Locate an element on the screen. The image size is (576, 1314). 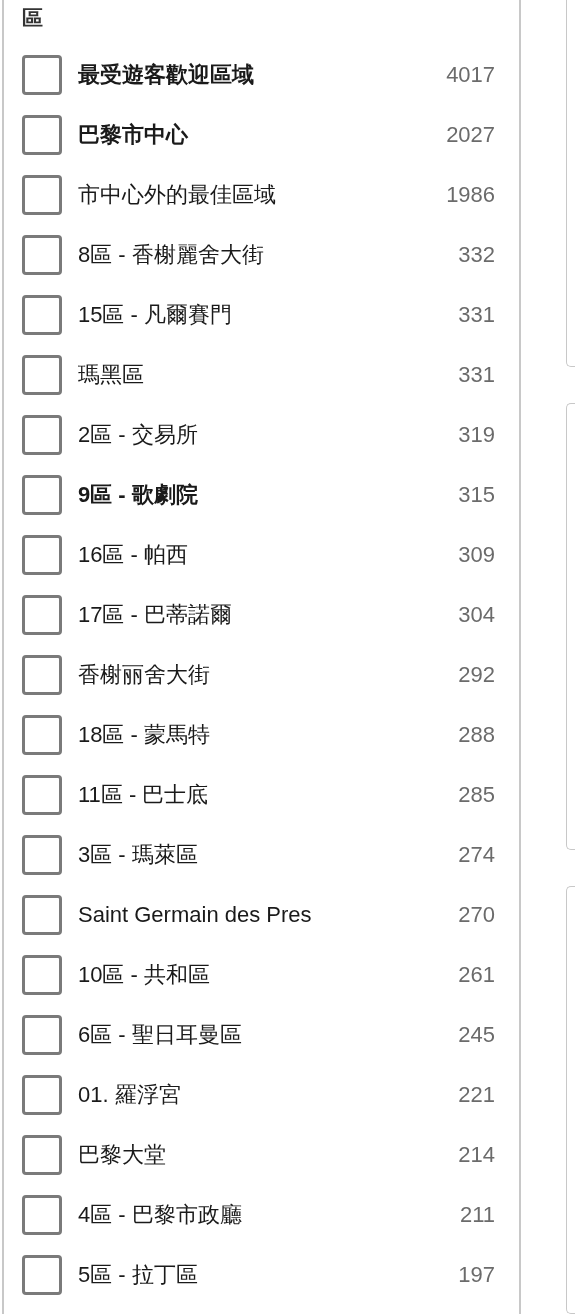
option-label: 2區 - 交易所 is located at coordinates (268, 435).